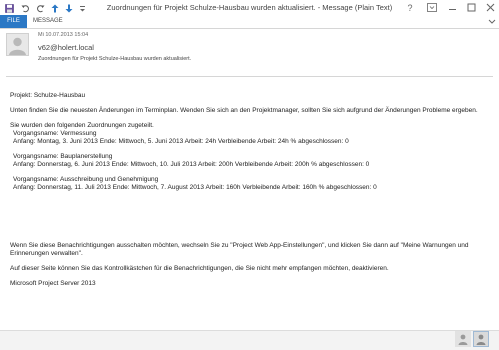  Describe the element at coordinates (452, 7) in the screenshot. I see `minimize-icon` at that location.